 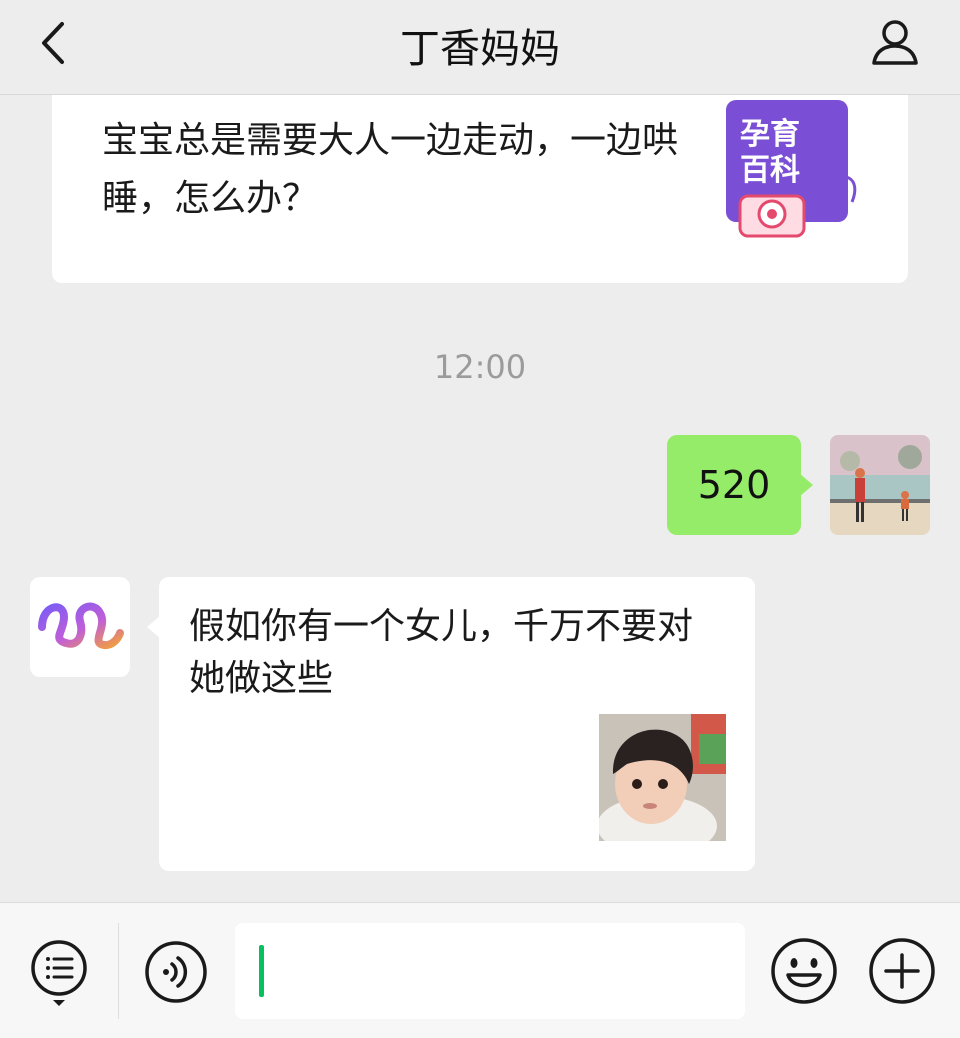 What do you see at coordinates (118, 971) in the screenshot?
I see `toolbar-divider` at bounding box center [118, 971].